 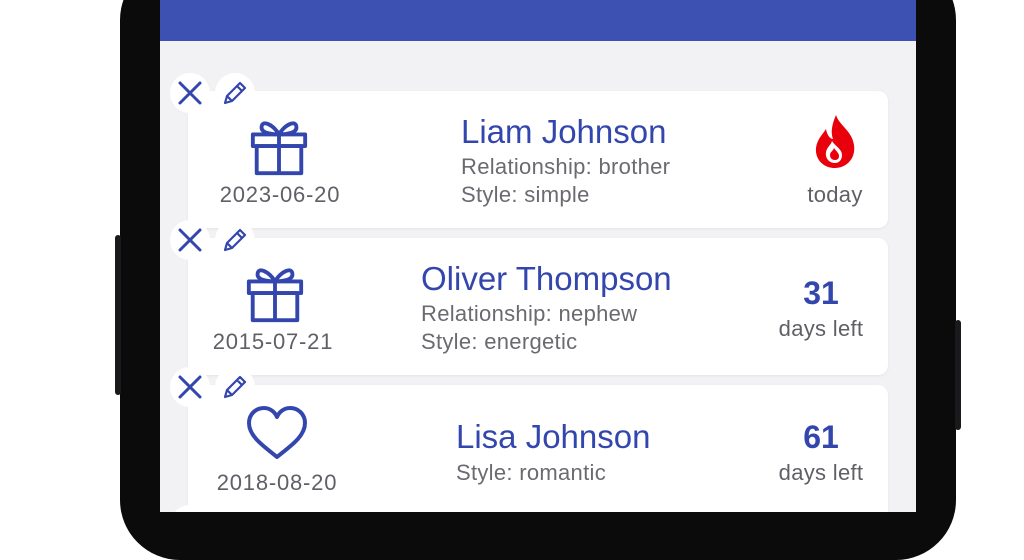 I want to click on relationship-text: Relationship: nephew, so click(x=529, y=313).